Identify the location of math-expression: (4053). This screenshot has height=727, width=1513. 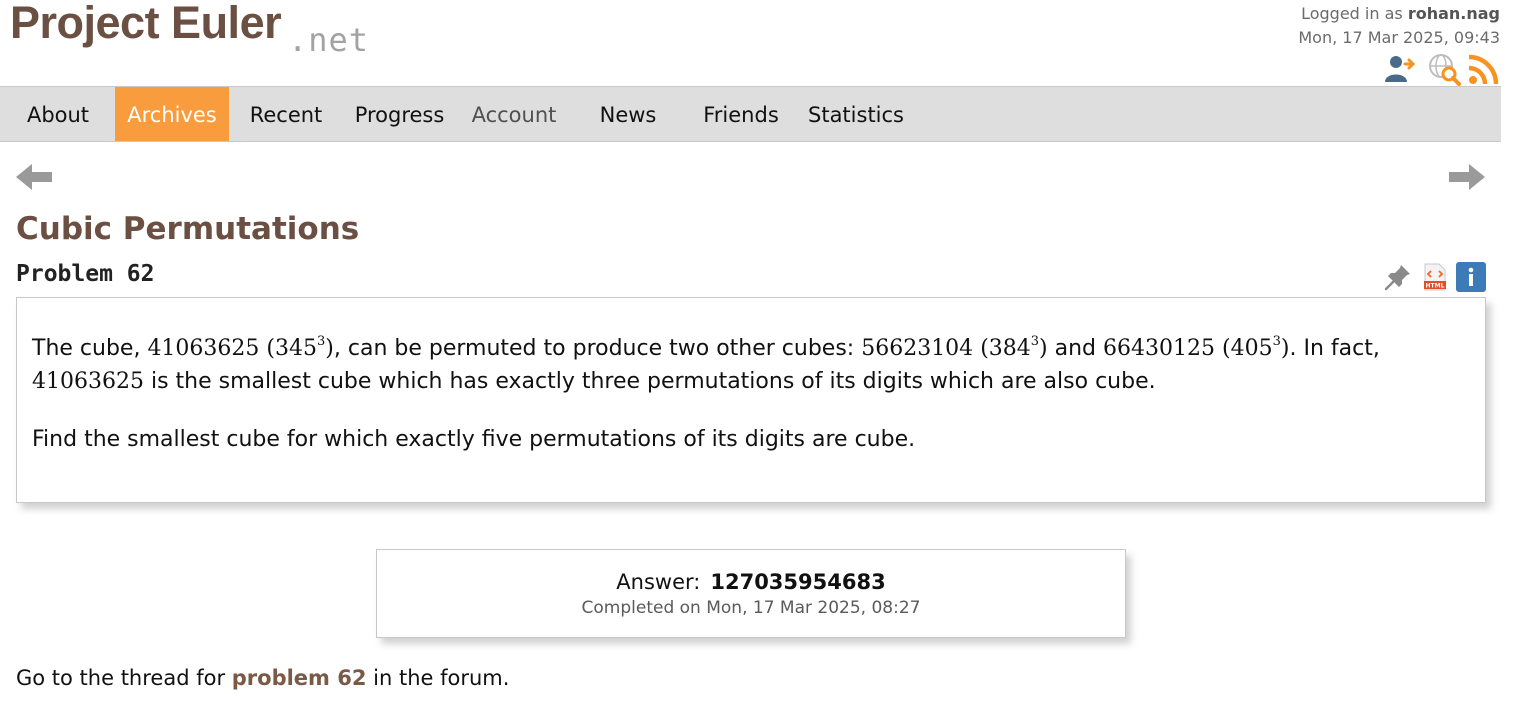
(1255, 347).